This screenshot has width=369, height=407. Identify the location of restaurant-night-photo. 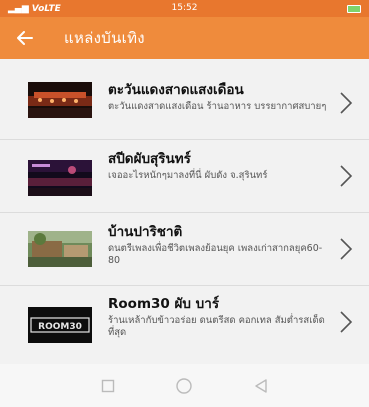
(60, 100).